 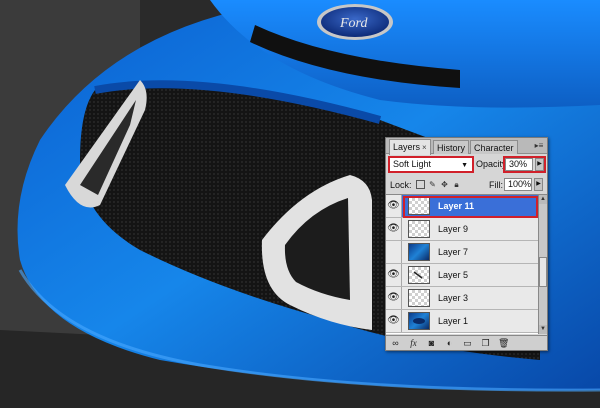 I want to click on opacity-slider-arrow-icon: ▶, so click(x=539, y=164).